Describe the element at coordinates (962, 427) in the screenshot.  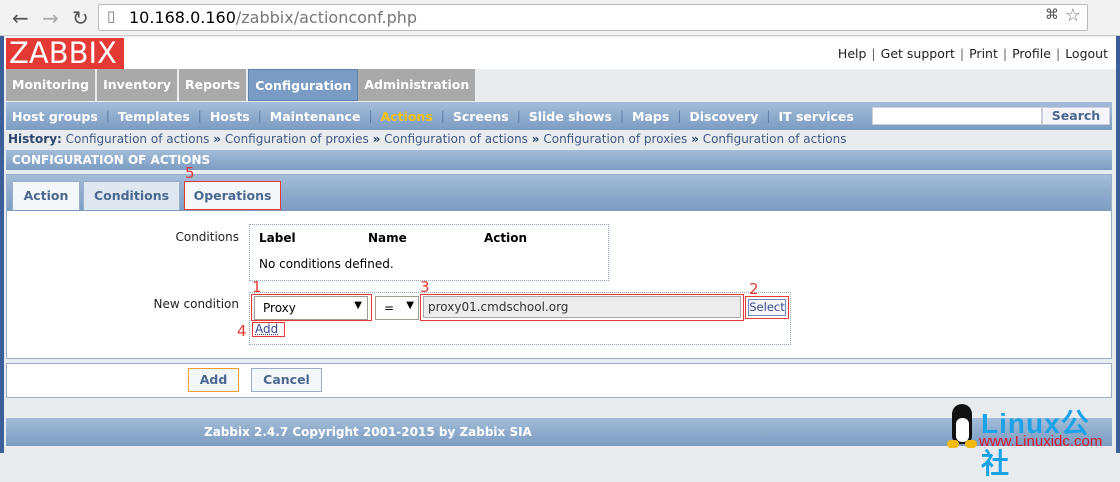
I see `tux-penguin-icon` at that location.